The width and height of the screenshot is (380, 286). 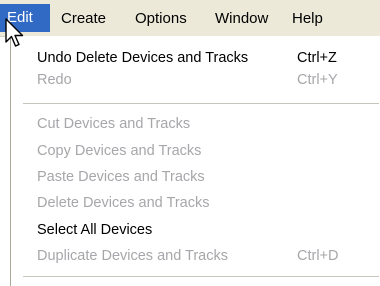 I want to click on menu-item-duplicate: Duplicate Devices and Tracks Ctrl+D, so click(x=191, y=256).